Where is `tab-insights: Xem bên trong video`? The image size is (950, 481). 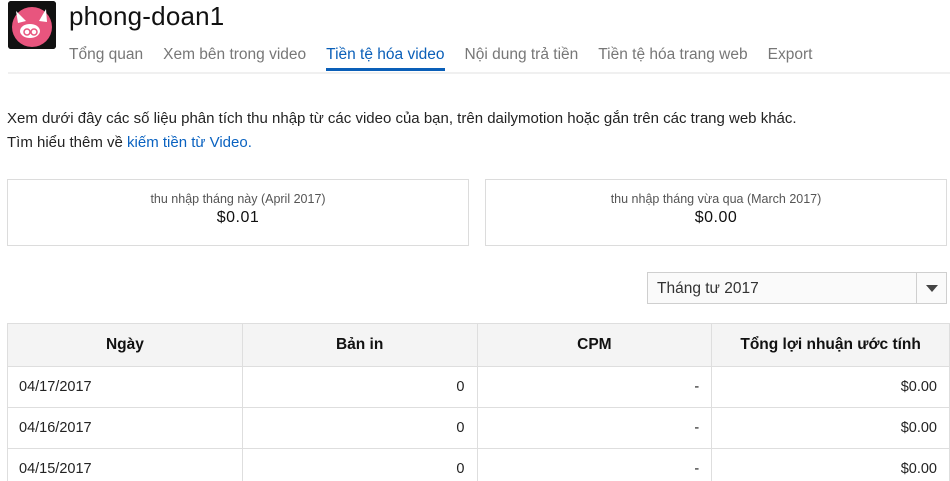
tab-insights: Xem bên trong video is located at coordinates (234, 58).